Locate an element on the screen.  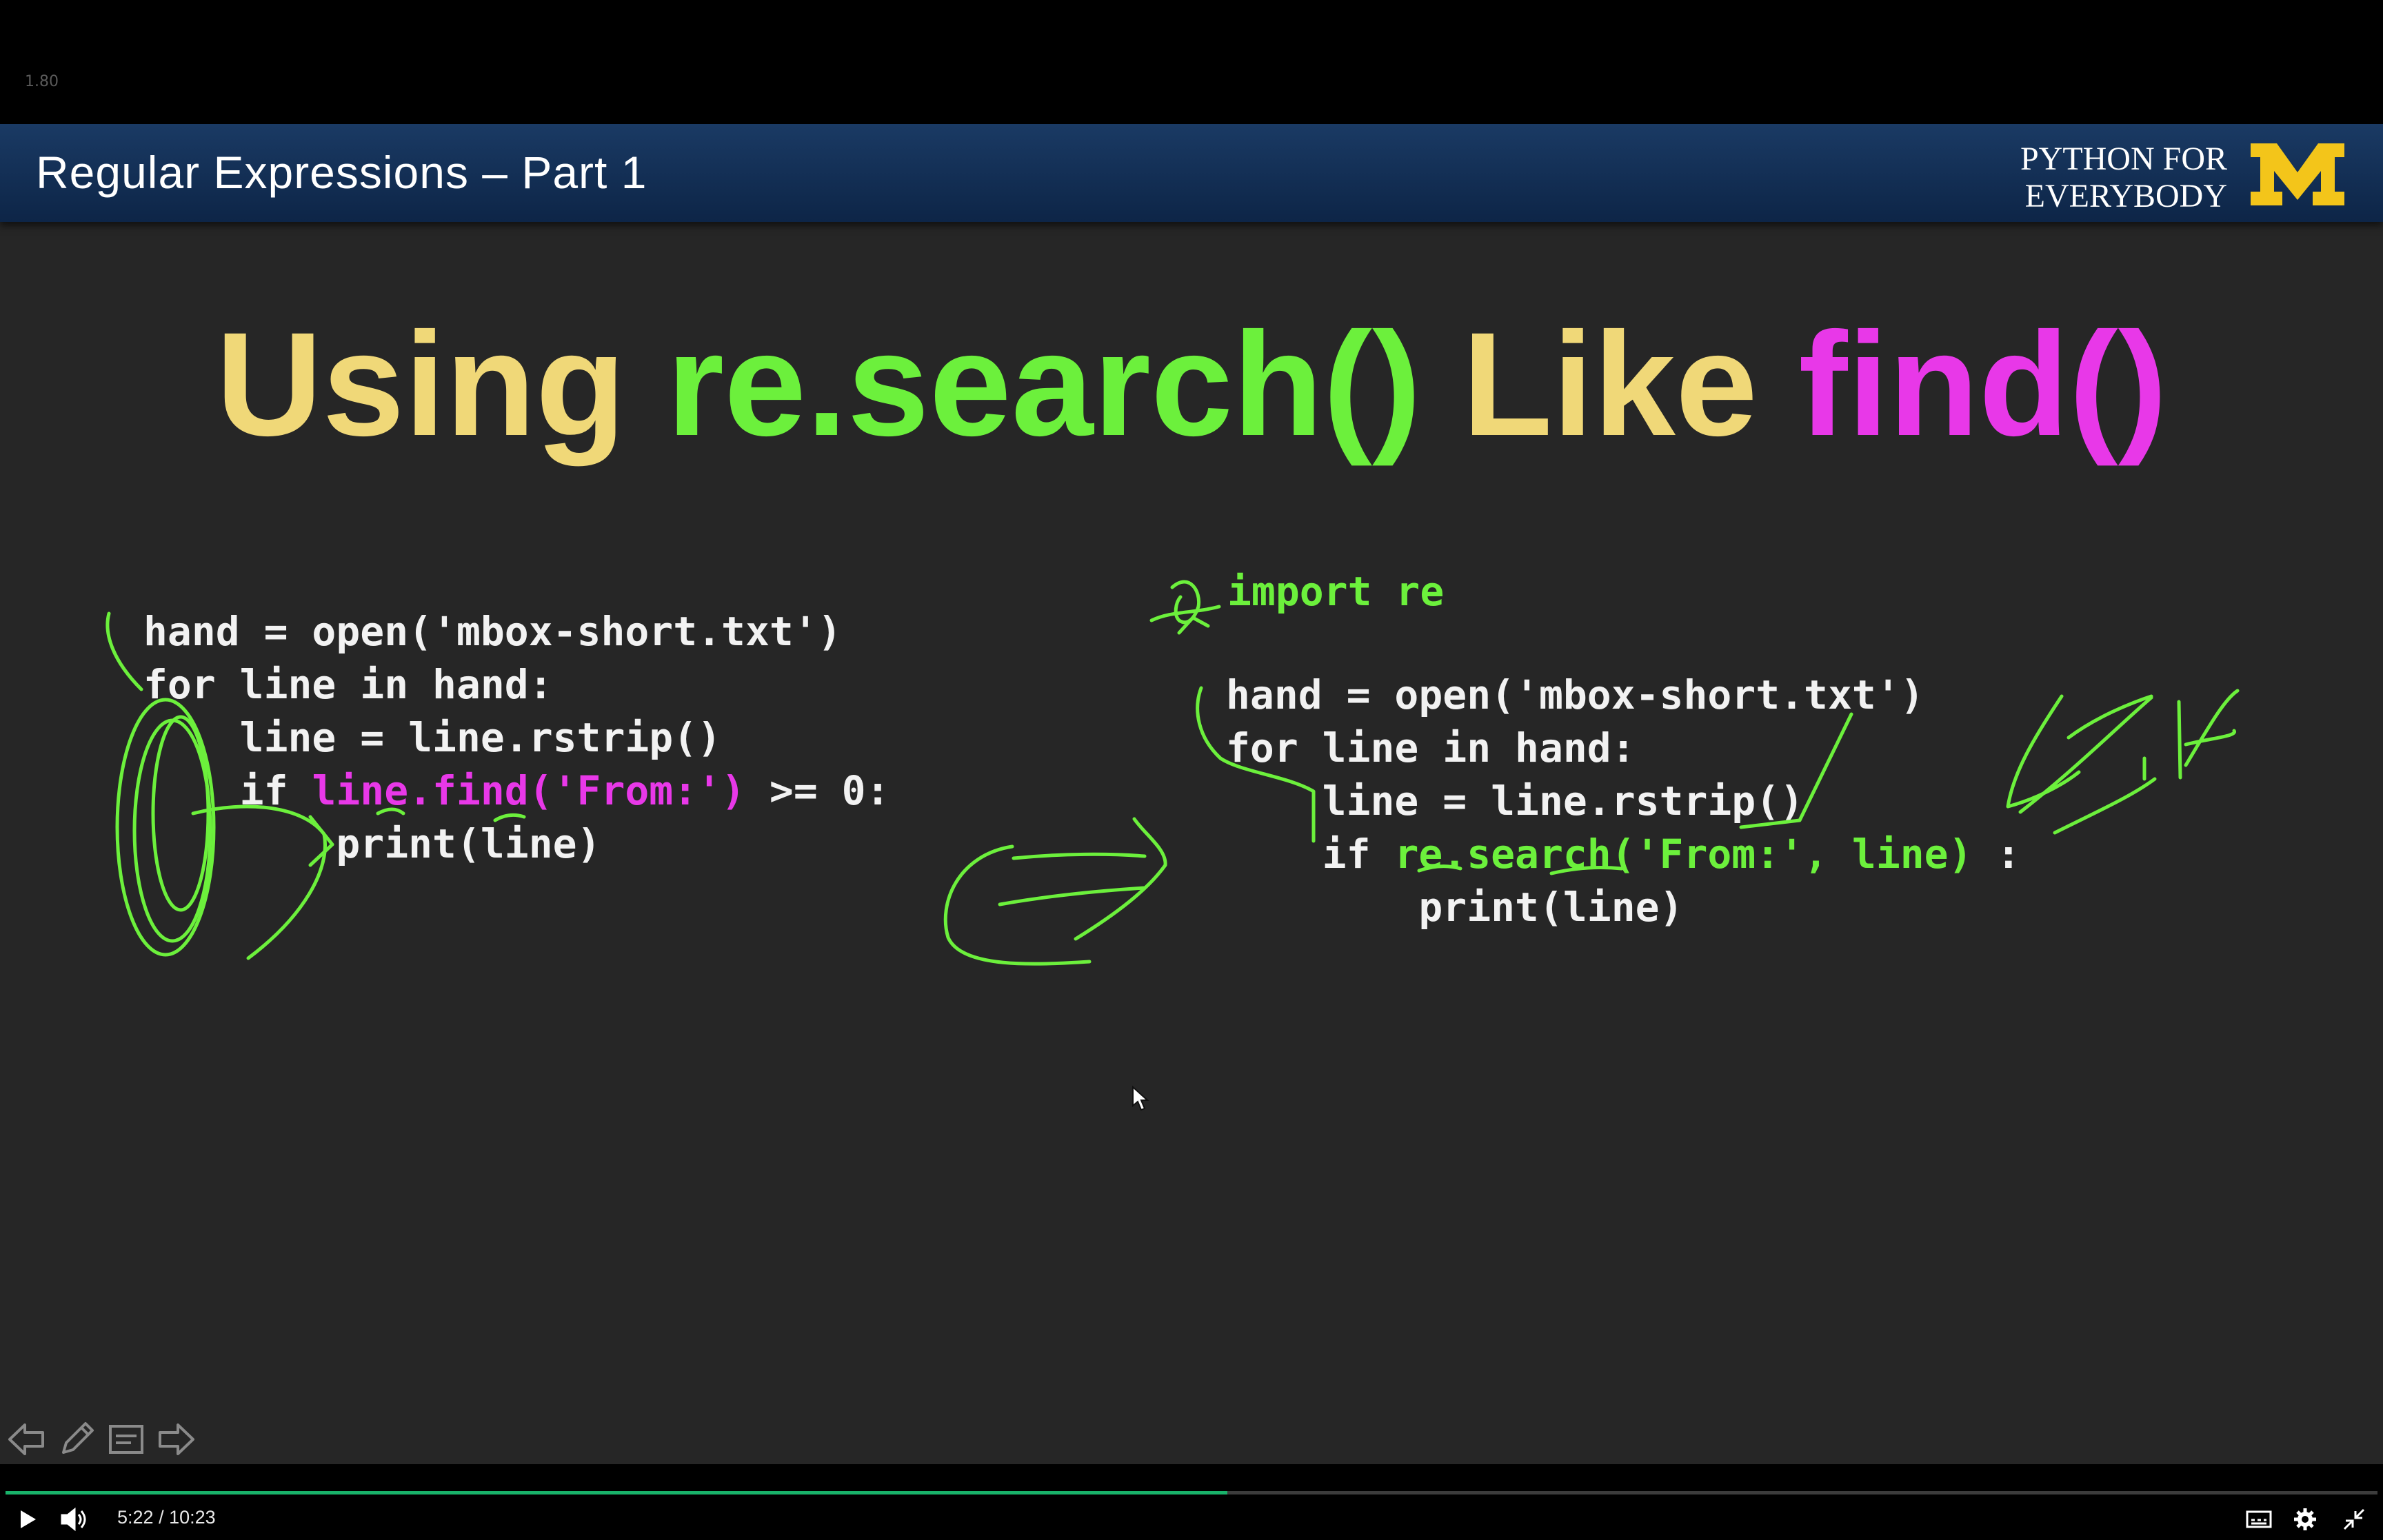
total-duration: 10:23 is located at coordinates (192, 1517).